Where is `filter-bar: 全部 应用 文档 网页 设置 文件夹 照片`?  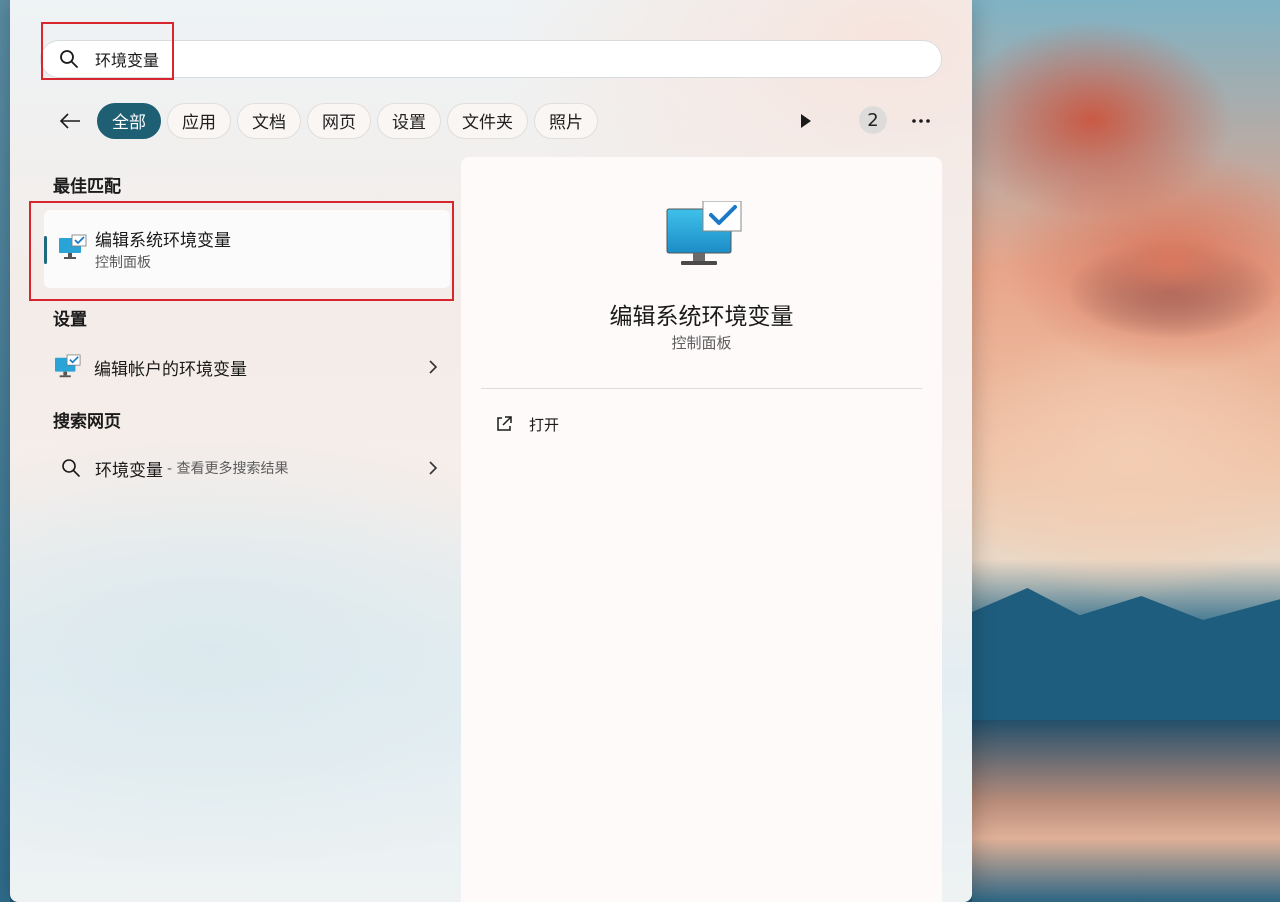 filter-bar: 全部 应用 文档 网页 设置 文件夹 照片 is located at coordinates (329, 120).